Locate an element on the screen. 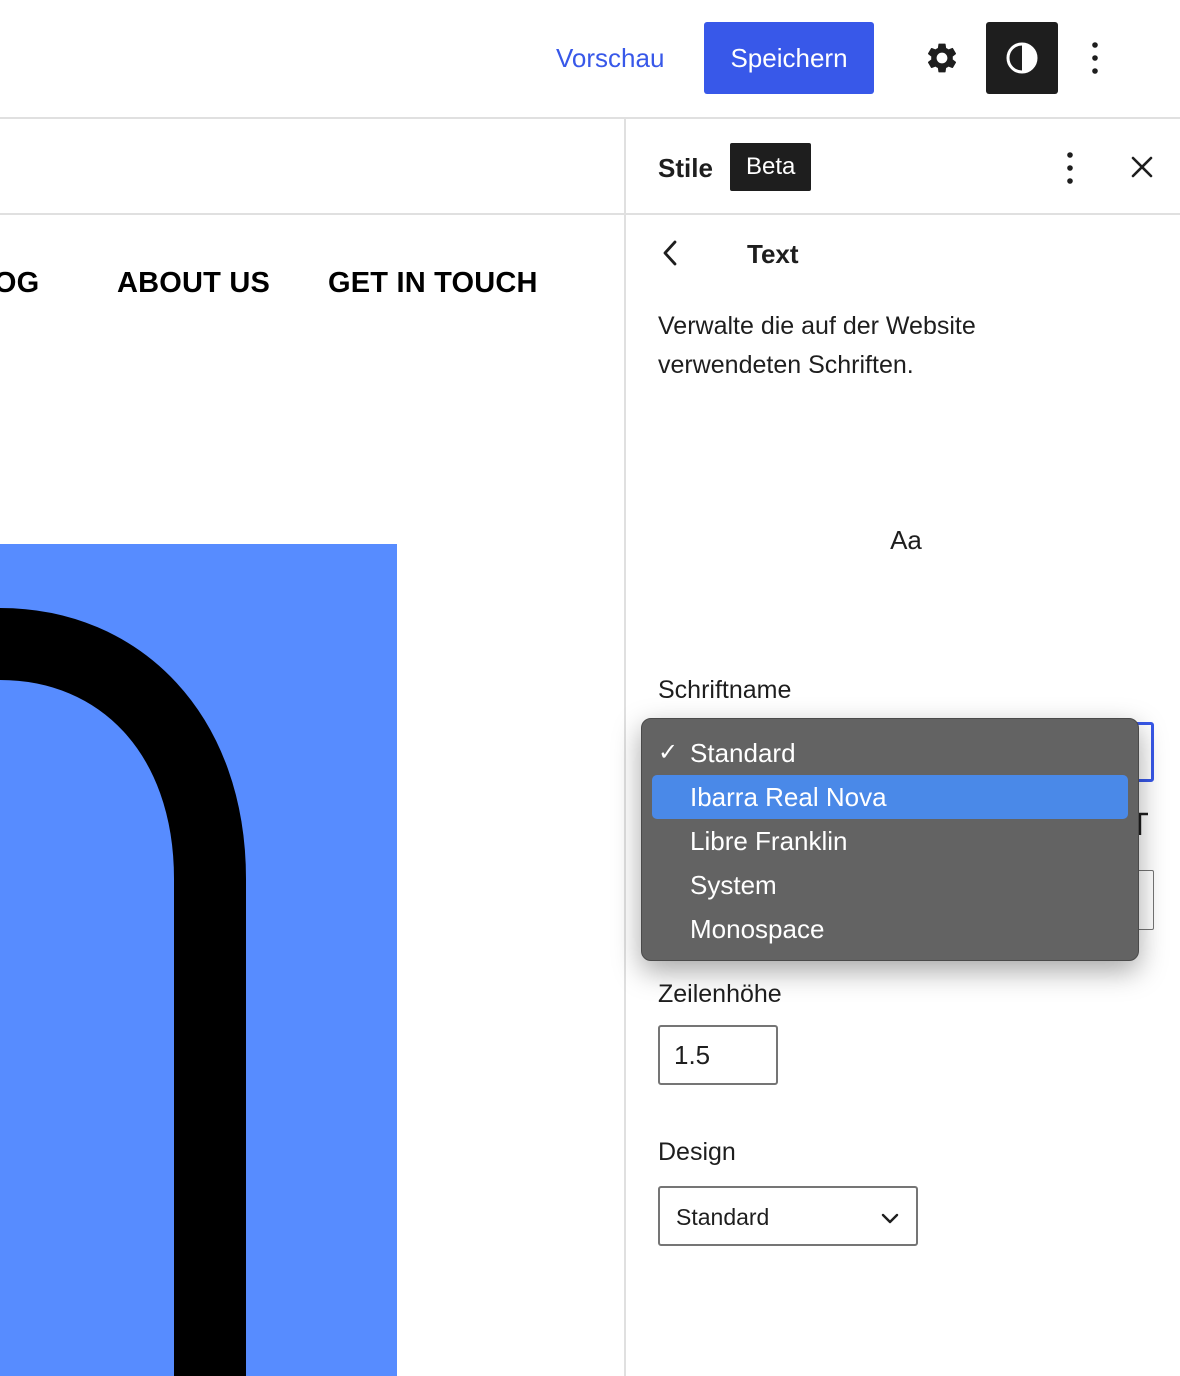 The width and height of the screenshot is (1180, 1376). options-button is located at coordinates (1095, 58).